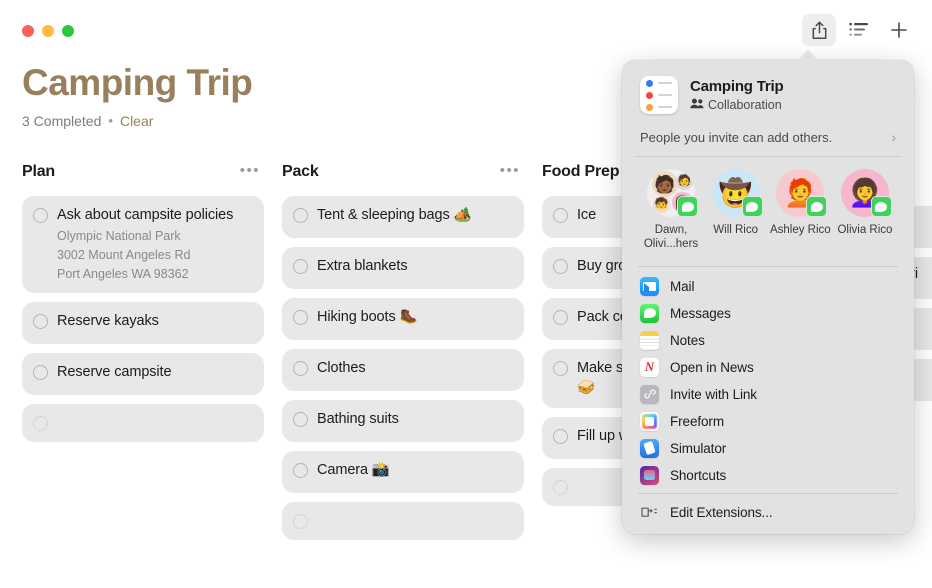  I want to click on popover-header-text: Camping Trip Collaboration, so click(737, 95).